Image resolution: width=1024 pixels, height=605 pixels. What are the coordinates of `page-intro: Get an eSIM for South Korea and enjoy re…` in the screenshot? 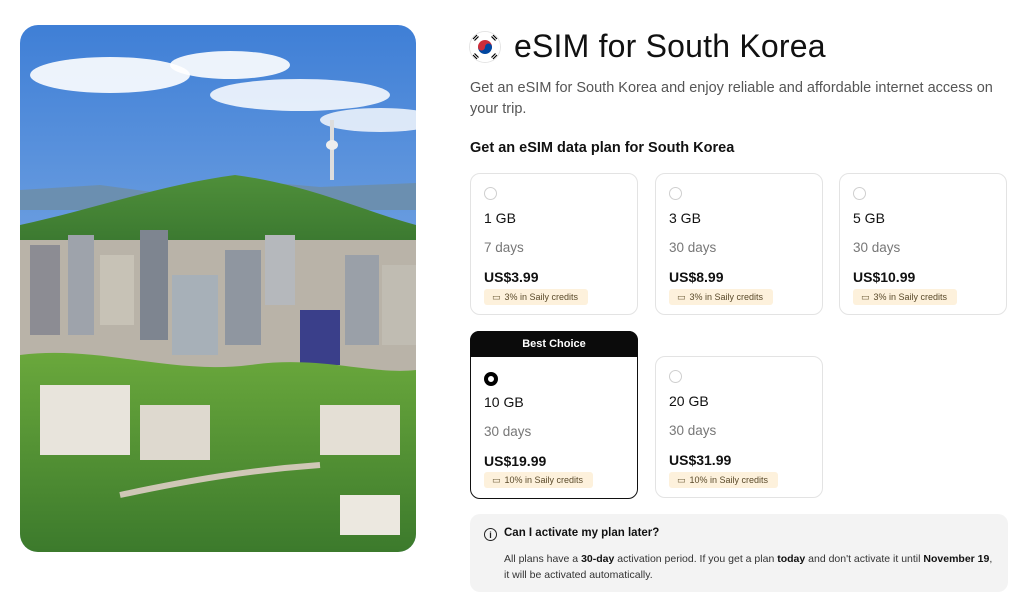 It's located at (731, 98).